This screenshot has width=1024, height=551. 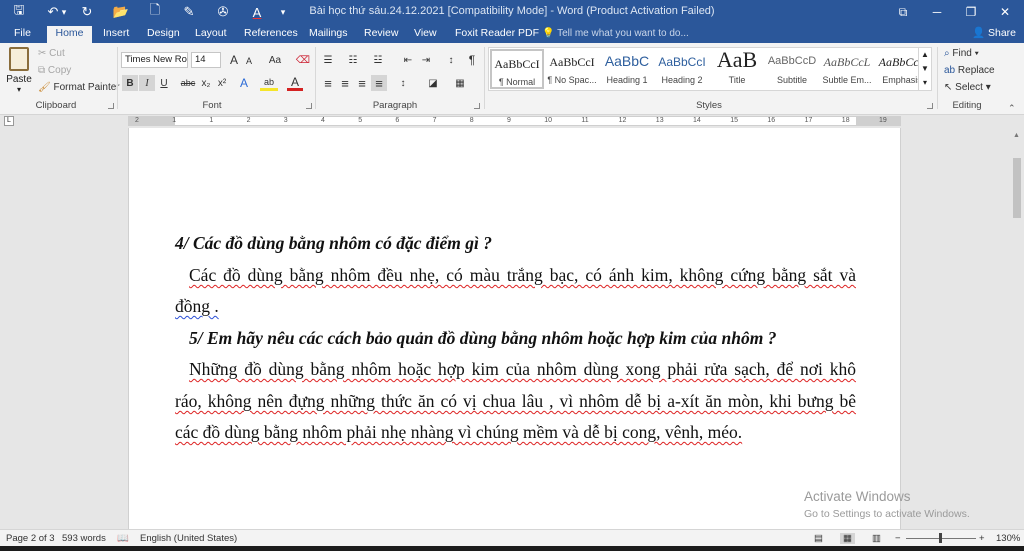 I want to click on tab-mailings: Mailings, so click(x=328, y=34).